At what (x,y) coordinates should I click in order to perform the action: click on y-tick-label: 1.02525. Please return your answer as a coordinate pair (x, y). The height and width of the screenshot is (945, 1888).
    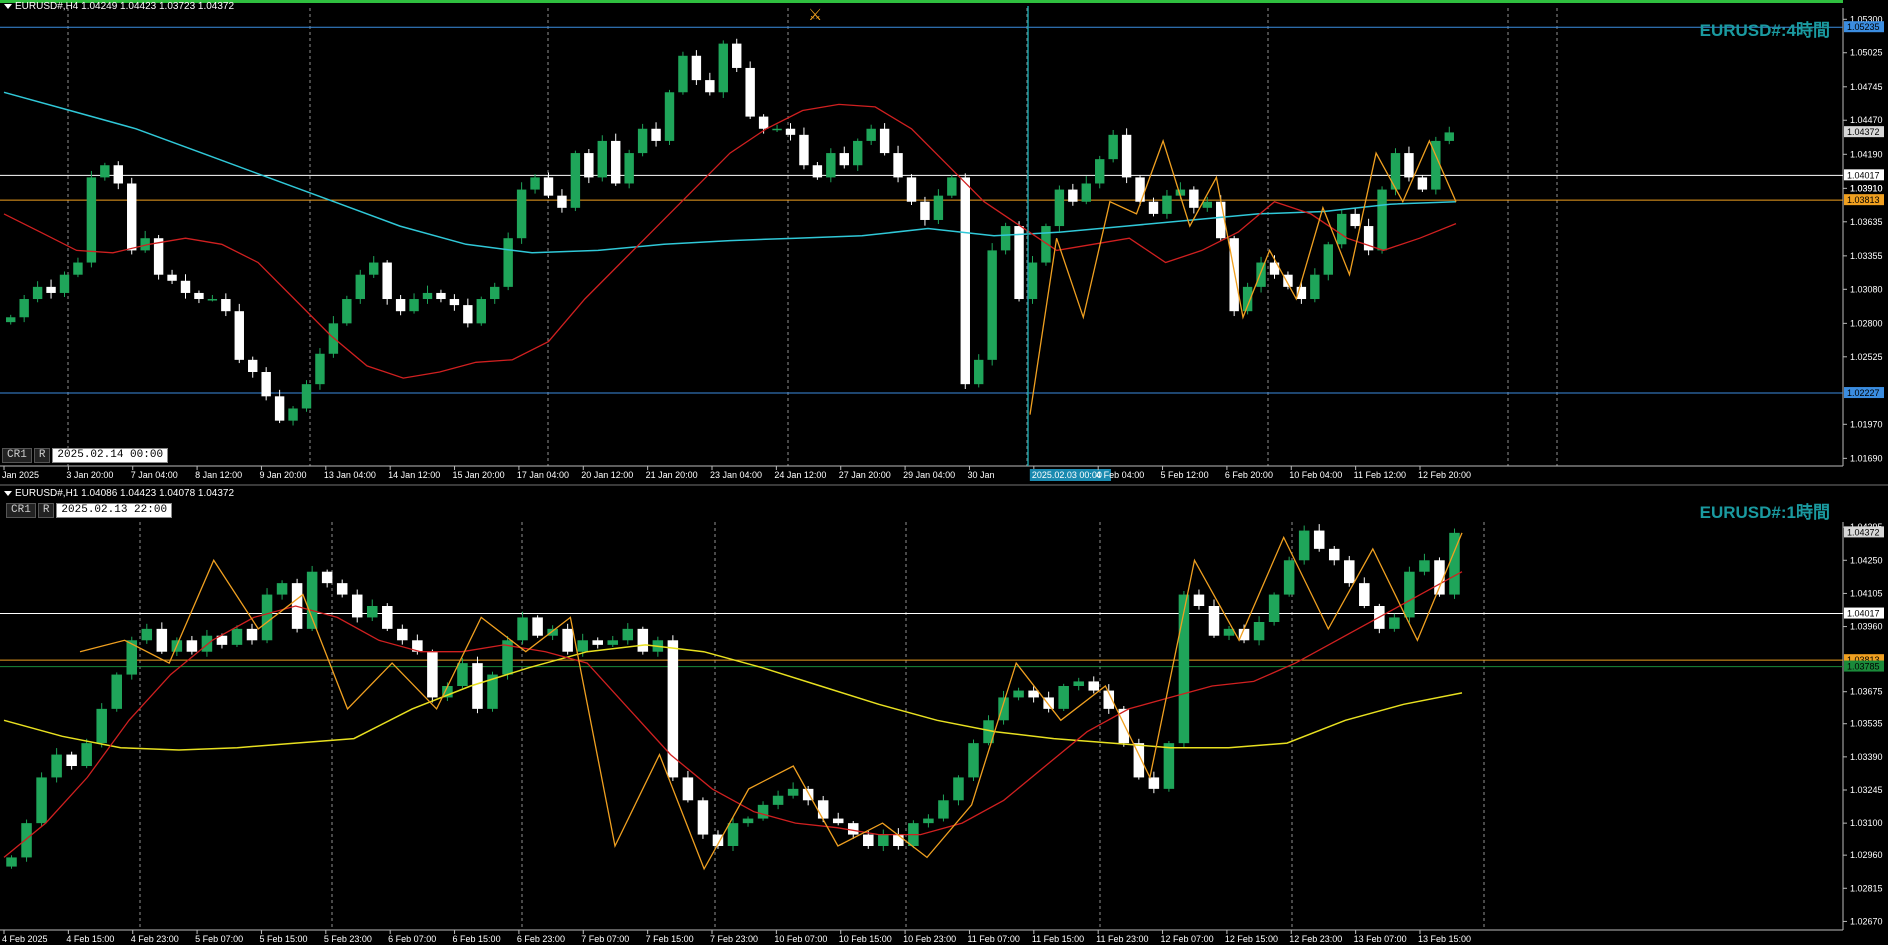
    Looking at the image, I should click on (1866, 357).